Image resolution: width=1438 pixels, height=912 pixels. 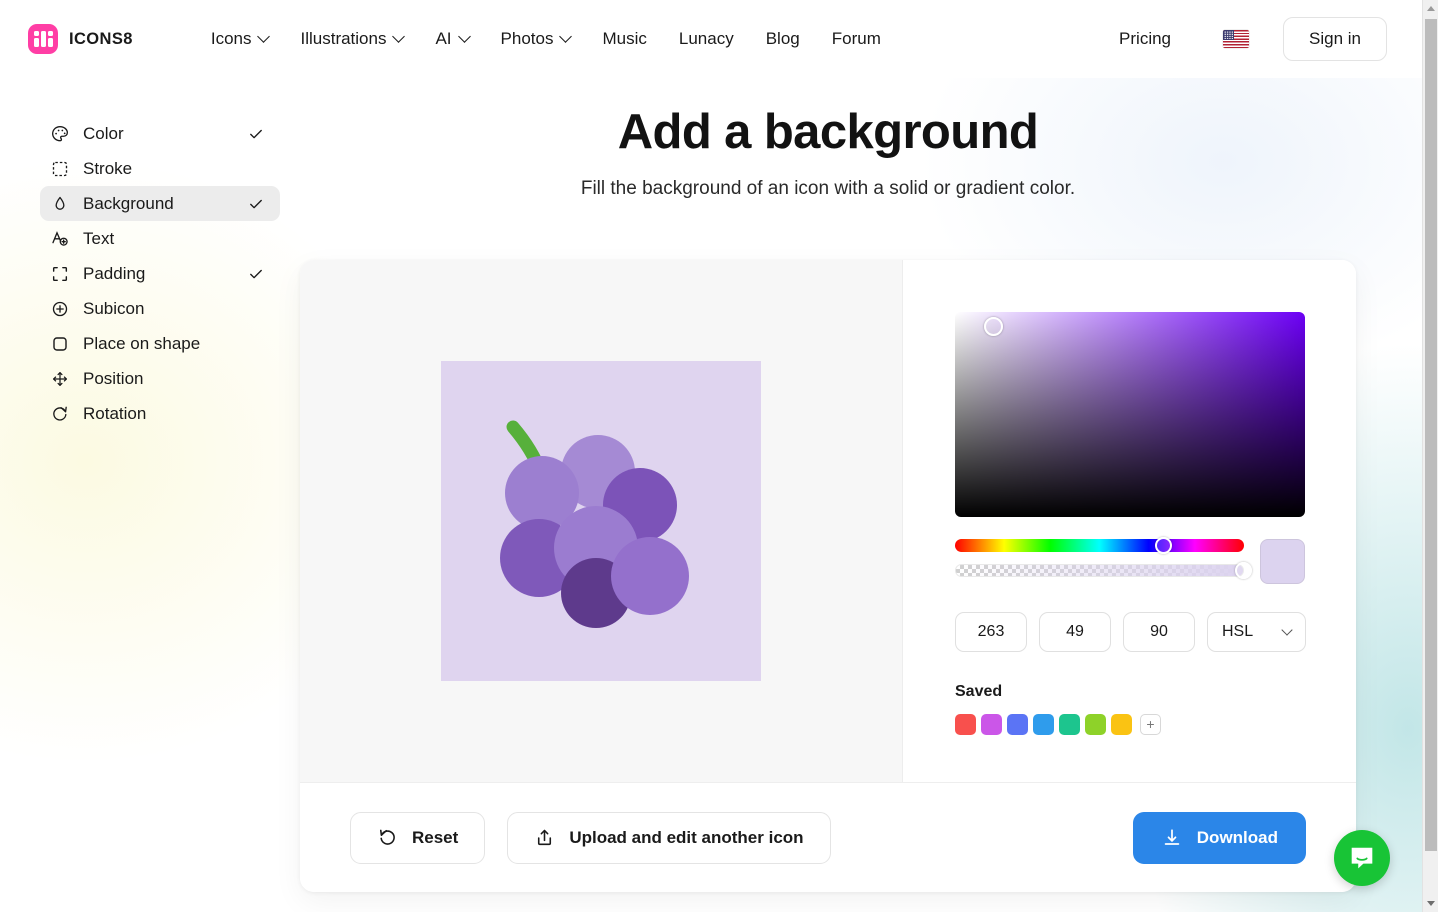 I want to click on color-value-fields: 263 49 90 HSL, so click(x=1130, y=632).